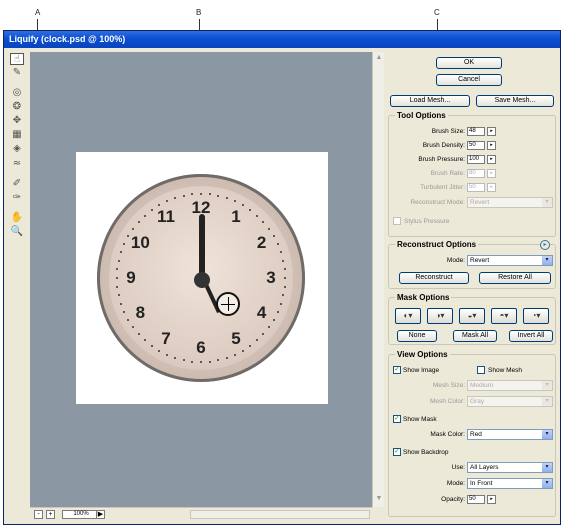 The height and width of the screenshot is (528, 564). What do you see at coordinates (100, 514) in the screenshot?
I see `zoom-menu-button: ▶` at bounding box center [100, 514].